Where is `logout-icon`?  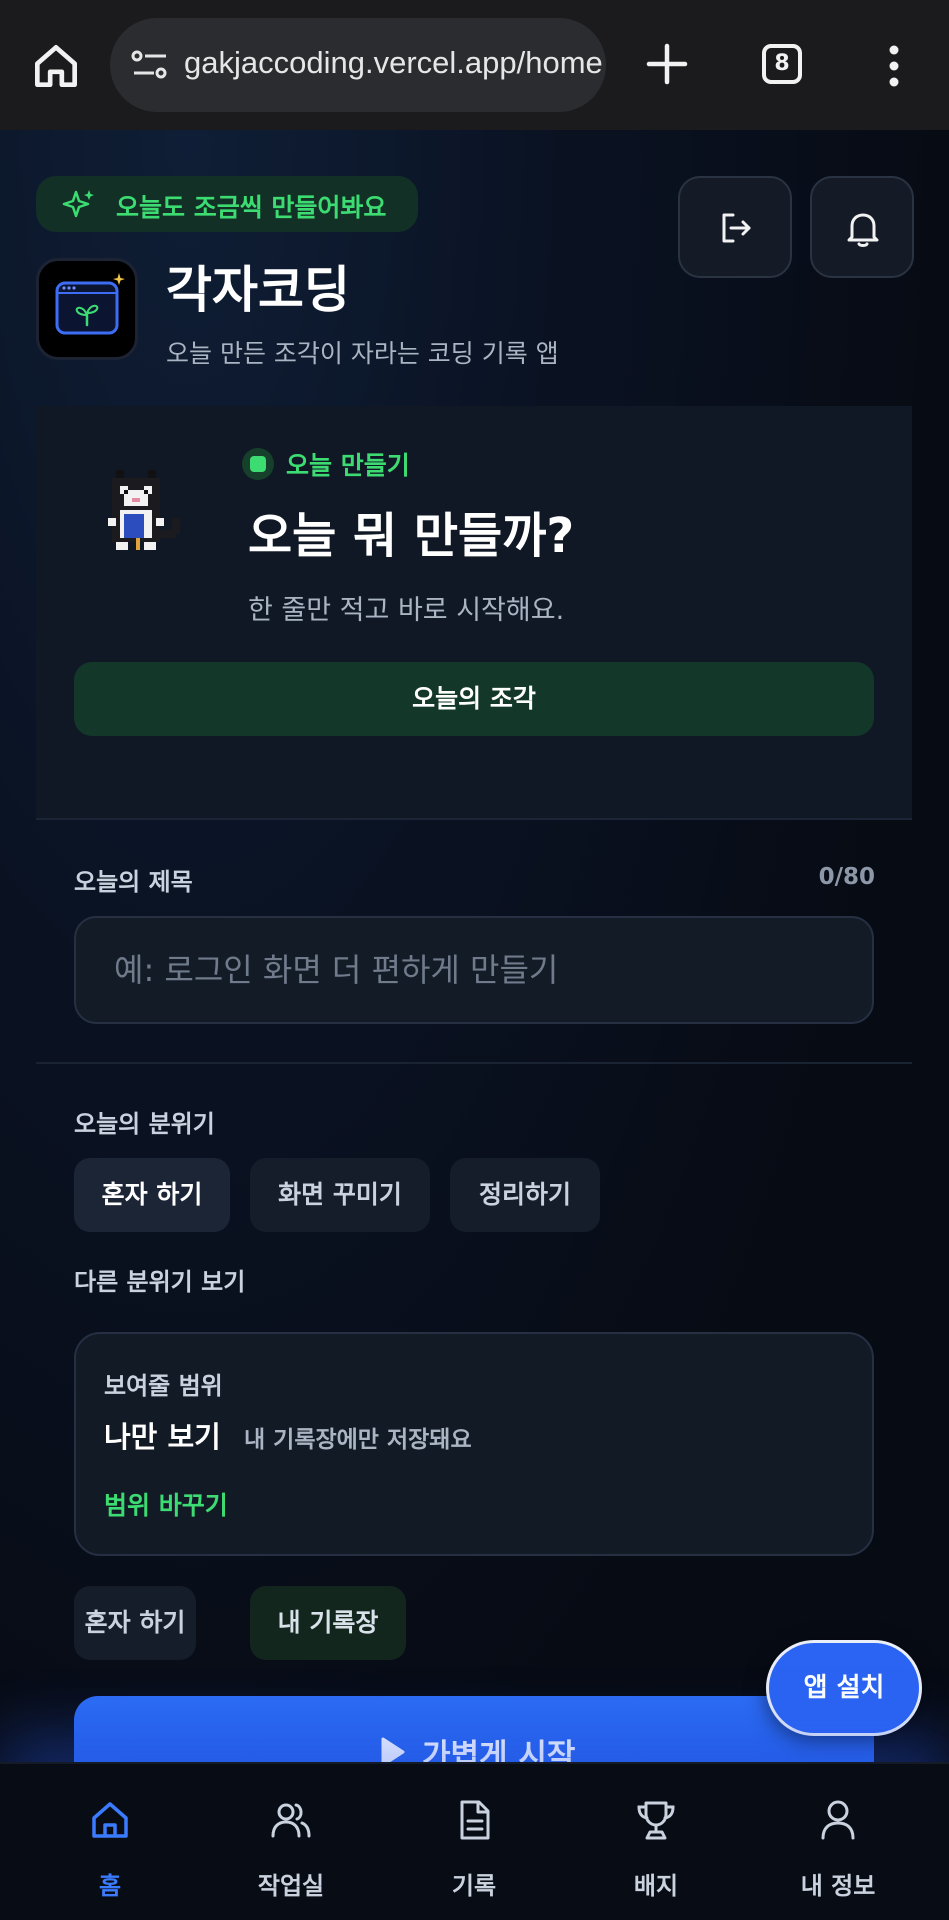
logout-icon is located at coordinates (736, 228).